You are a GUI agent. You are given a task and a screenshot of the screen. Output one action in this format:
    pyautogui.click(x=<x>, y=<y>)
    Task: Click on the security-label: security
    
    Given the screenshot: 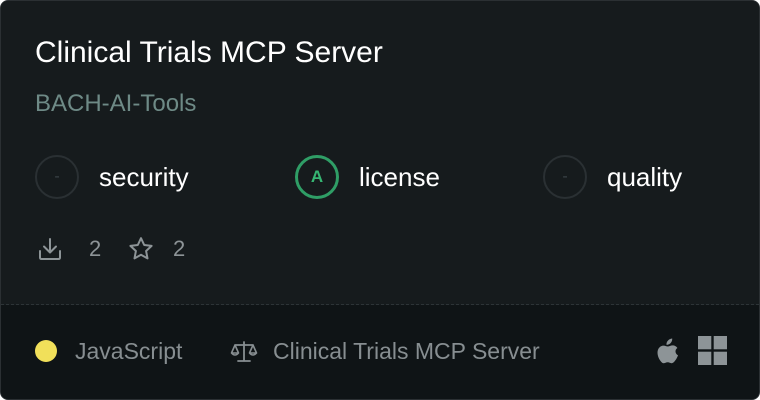 What is the action you would take?
    pyautogui.click(x=144, y=176)
    